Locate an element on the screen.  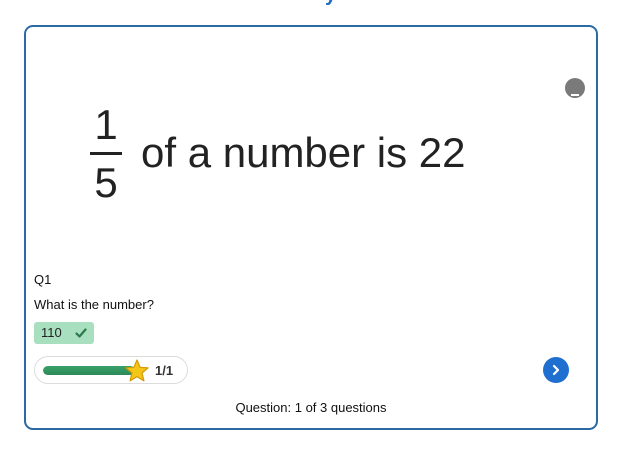
next-button is located at coordinates (556, 370).